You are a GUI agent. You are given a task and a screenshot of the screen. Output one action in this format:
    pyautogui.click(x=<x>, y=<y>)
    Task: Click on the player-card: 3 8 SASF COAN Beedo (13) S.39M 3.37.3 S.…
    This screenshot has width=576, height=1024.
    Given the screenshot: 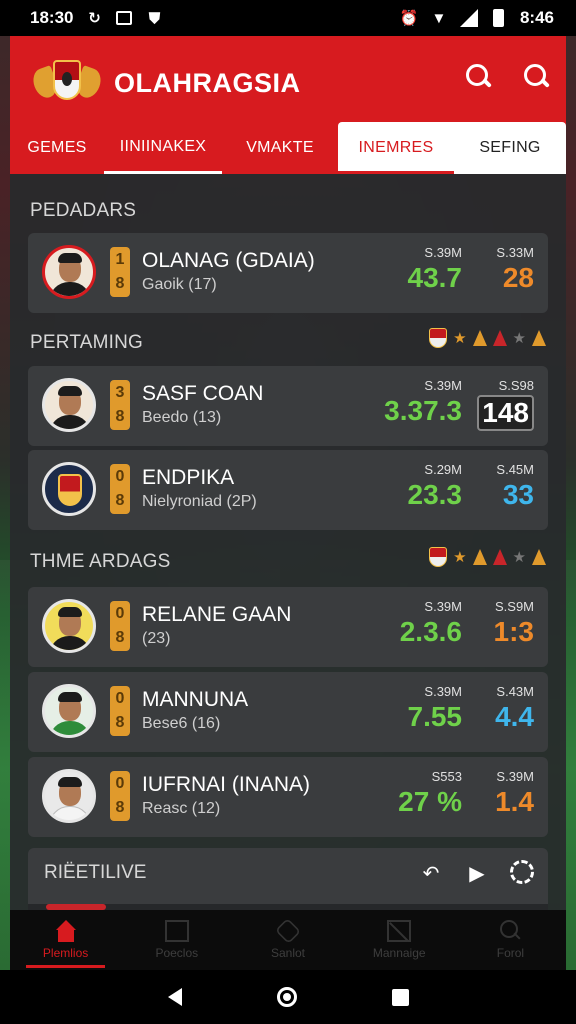 What is the action you would take?
    pyautogui.click(x=288, y=406)
    